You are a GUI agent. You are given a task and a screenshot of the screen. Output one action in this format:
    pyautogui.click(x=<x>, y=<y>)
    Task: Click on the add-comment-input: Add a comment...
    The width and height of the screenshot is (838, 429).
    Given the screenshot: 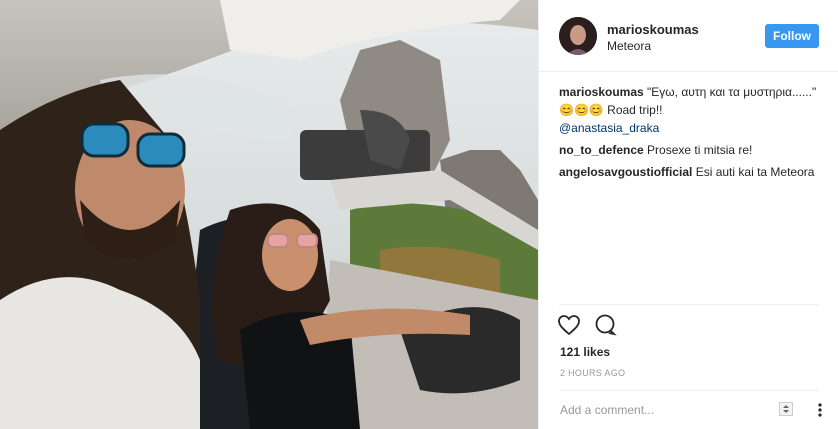 What is the action you would take?
    pyautogui.click(x=607, y=410)
    